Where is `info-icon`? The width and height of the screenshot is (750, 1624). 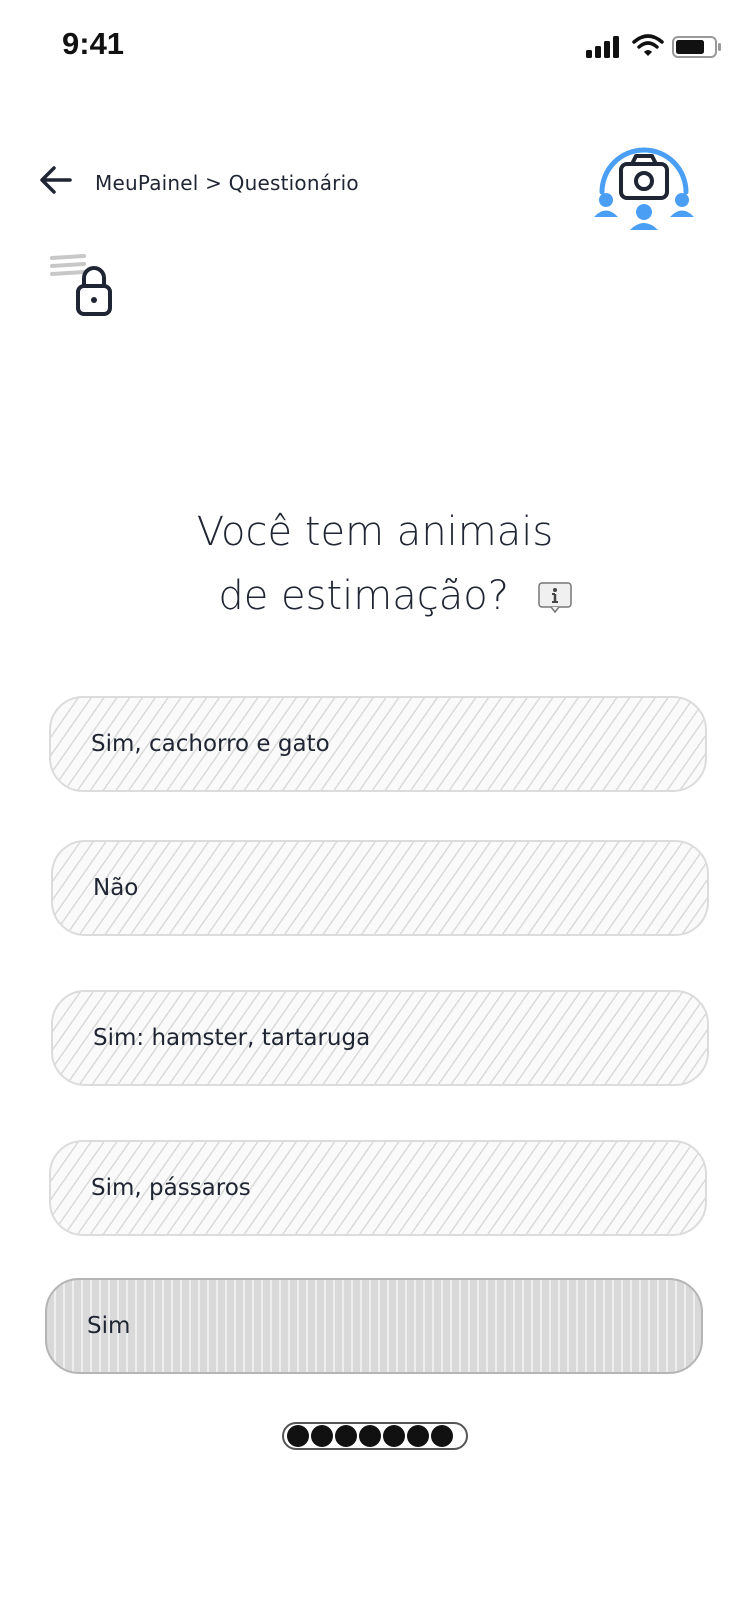 info-icon is located at coordinates (554, 598).